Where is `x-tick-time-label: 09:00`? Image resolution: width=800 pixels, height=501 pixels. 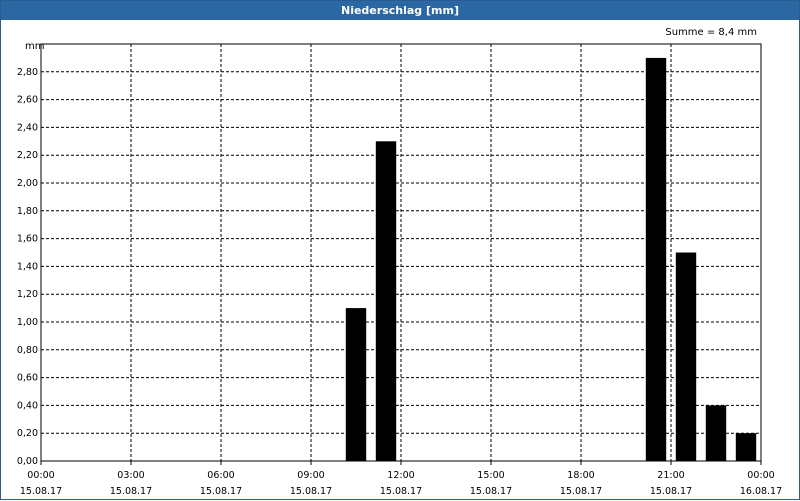
x-tick-time-label: 09:00 is located at coordinates (310, 475).